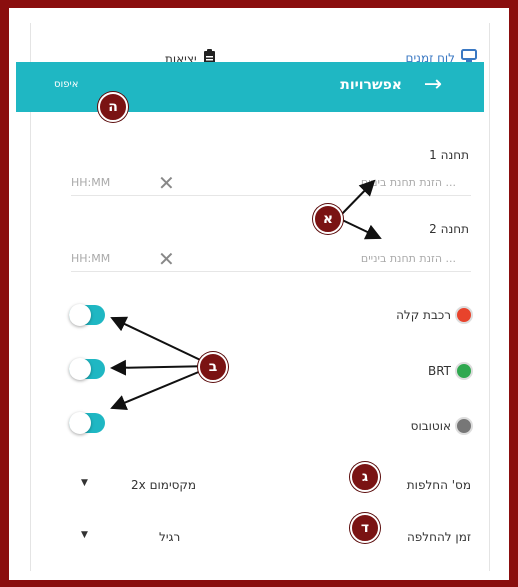 The width and height of the screenshot is (518, 587). I want to click on brt-icon, so click(464, 371).